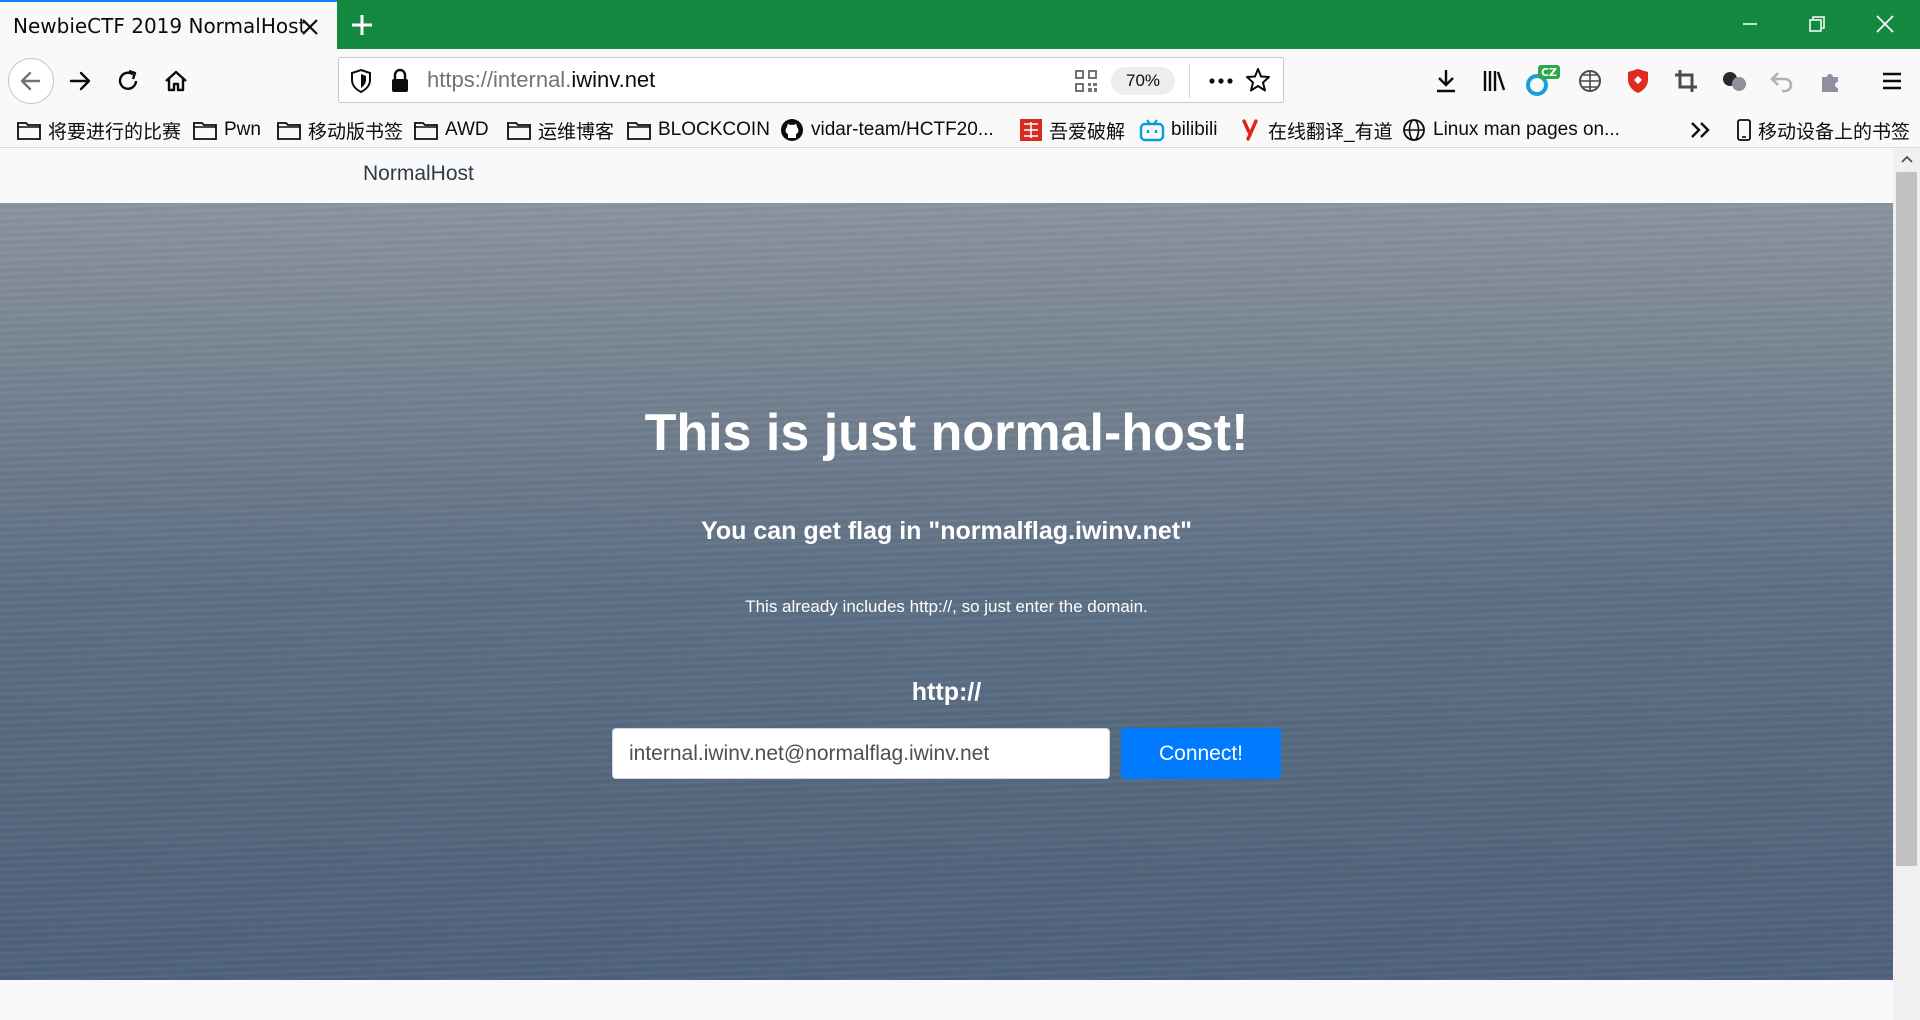  I want to click on url-bar-separator, so click(1189, 81).